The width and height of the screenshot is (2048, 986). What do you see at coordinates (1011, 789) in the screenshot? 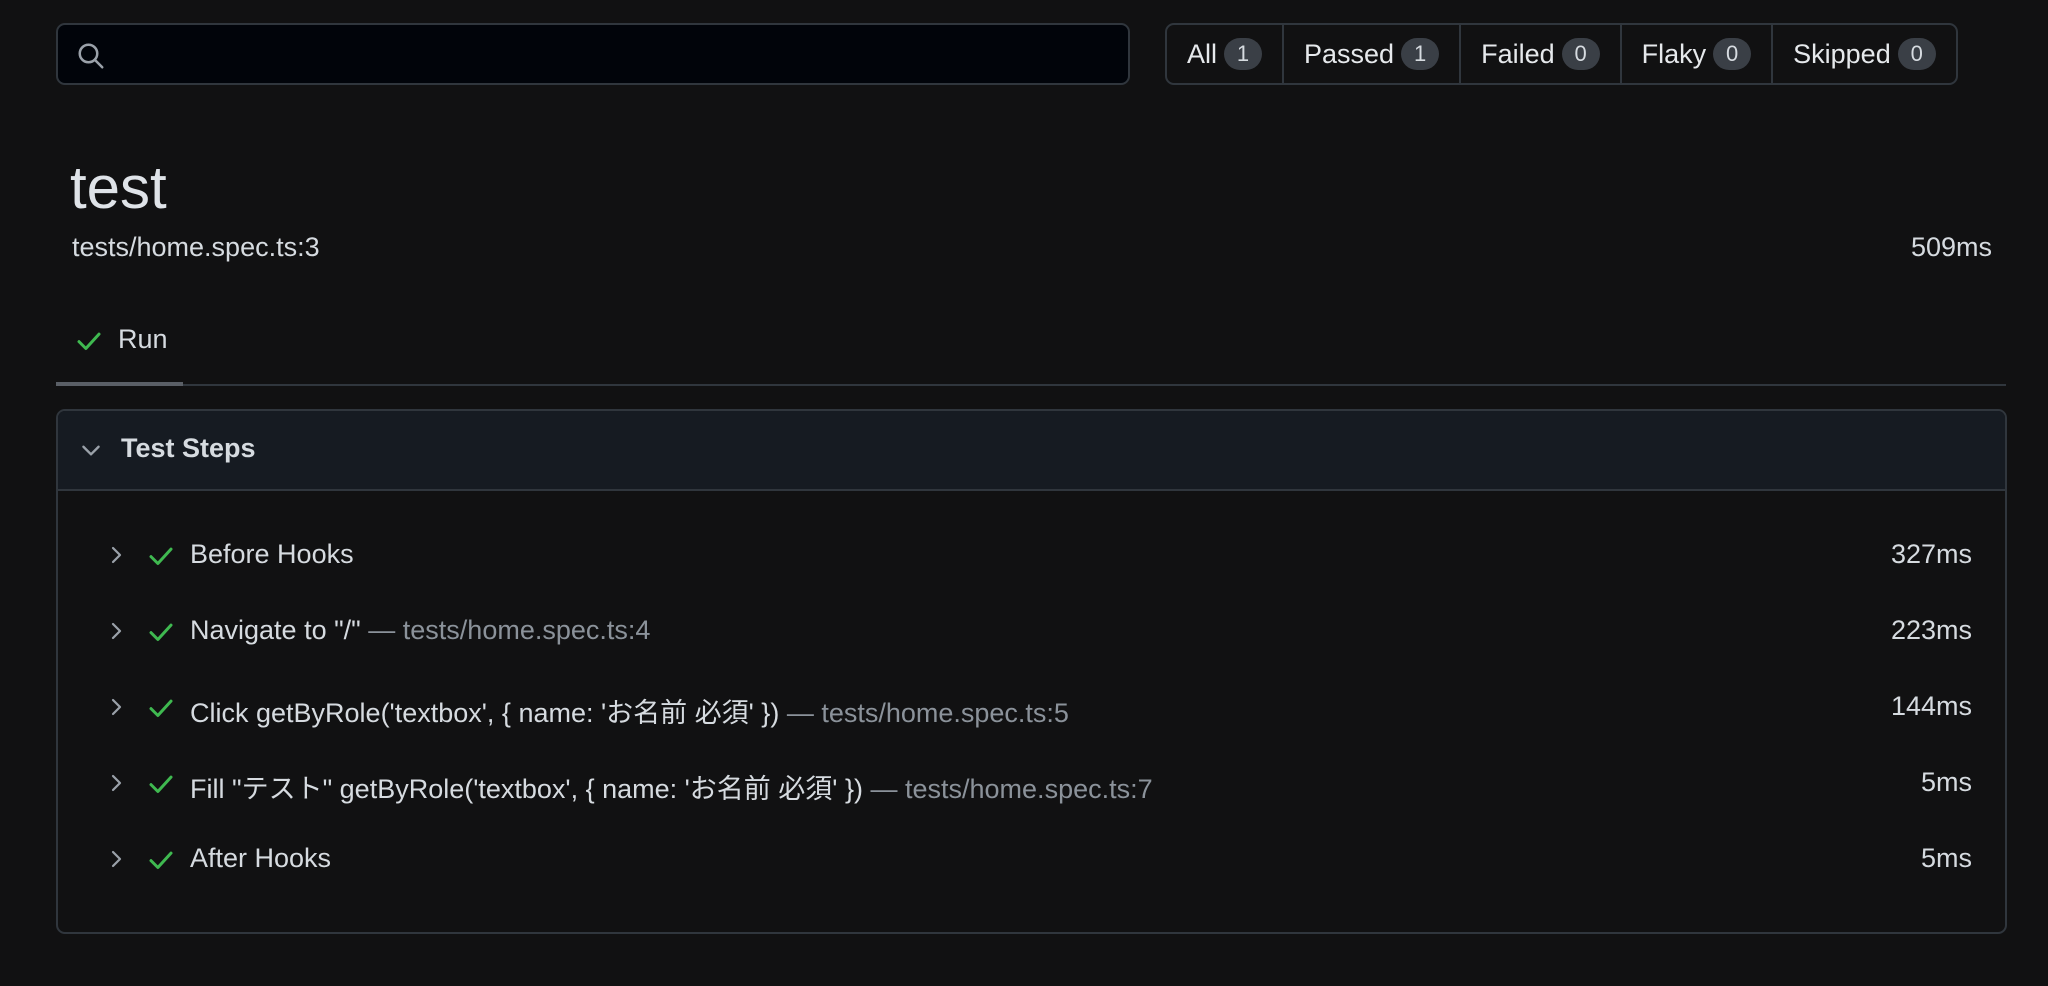
I see `step-location: — tests/home.spec.ts:7` at bounding box center [1011, 789].